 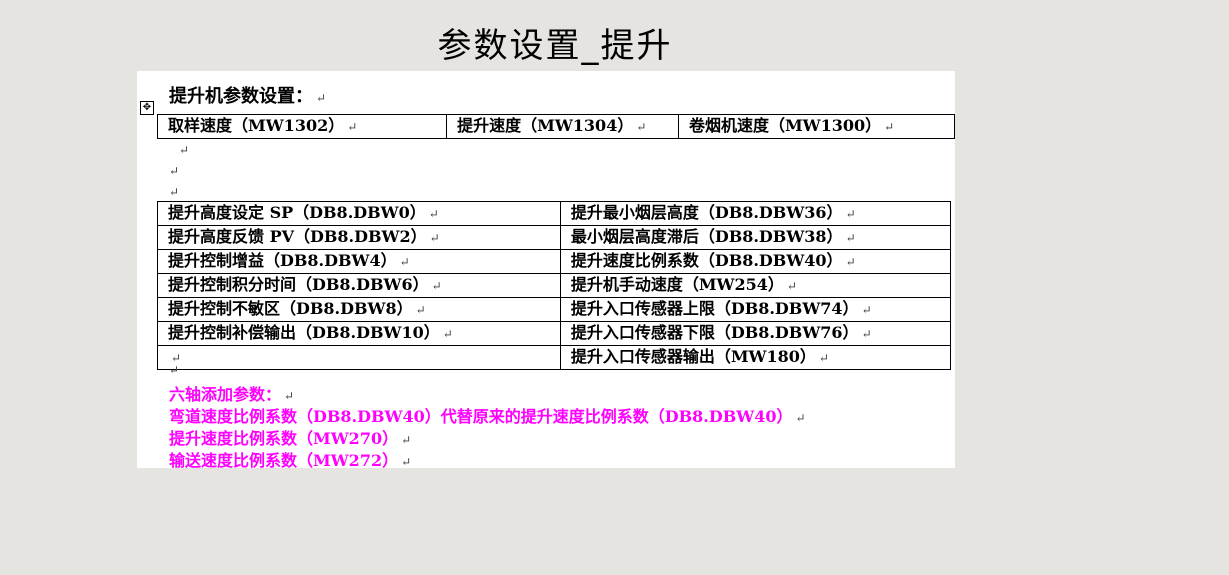 I want to click on table-cell: 提升控制补偿输出（DB8.DBW10） ↵, so click(x=359, y=333).